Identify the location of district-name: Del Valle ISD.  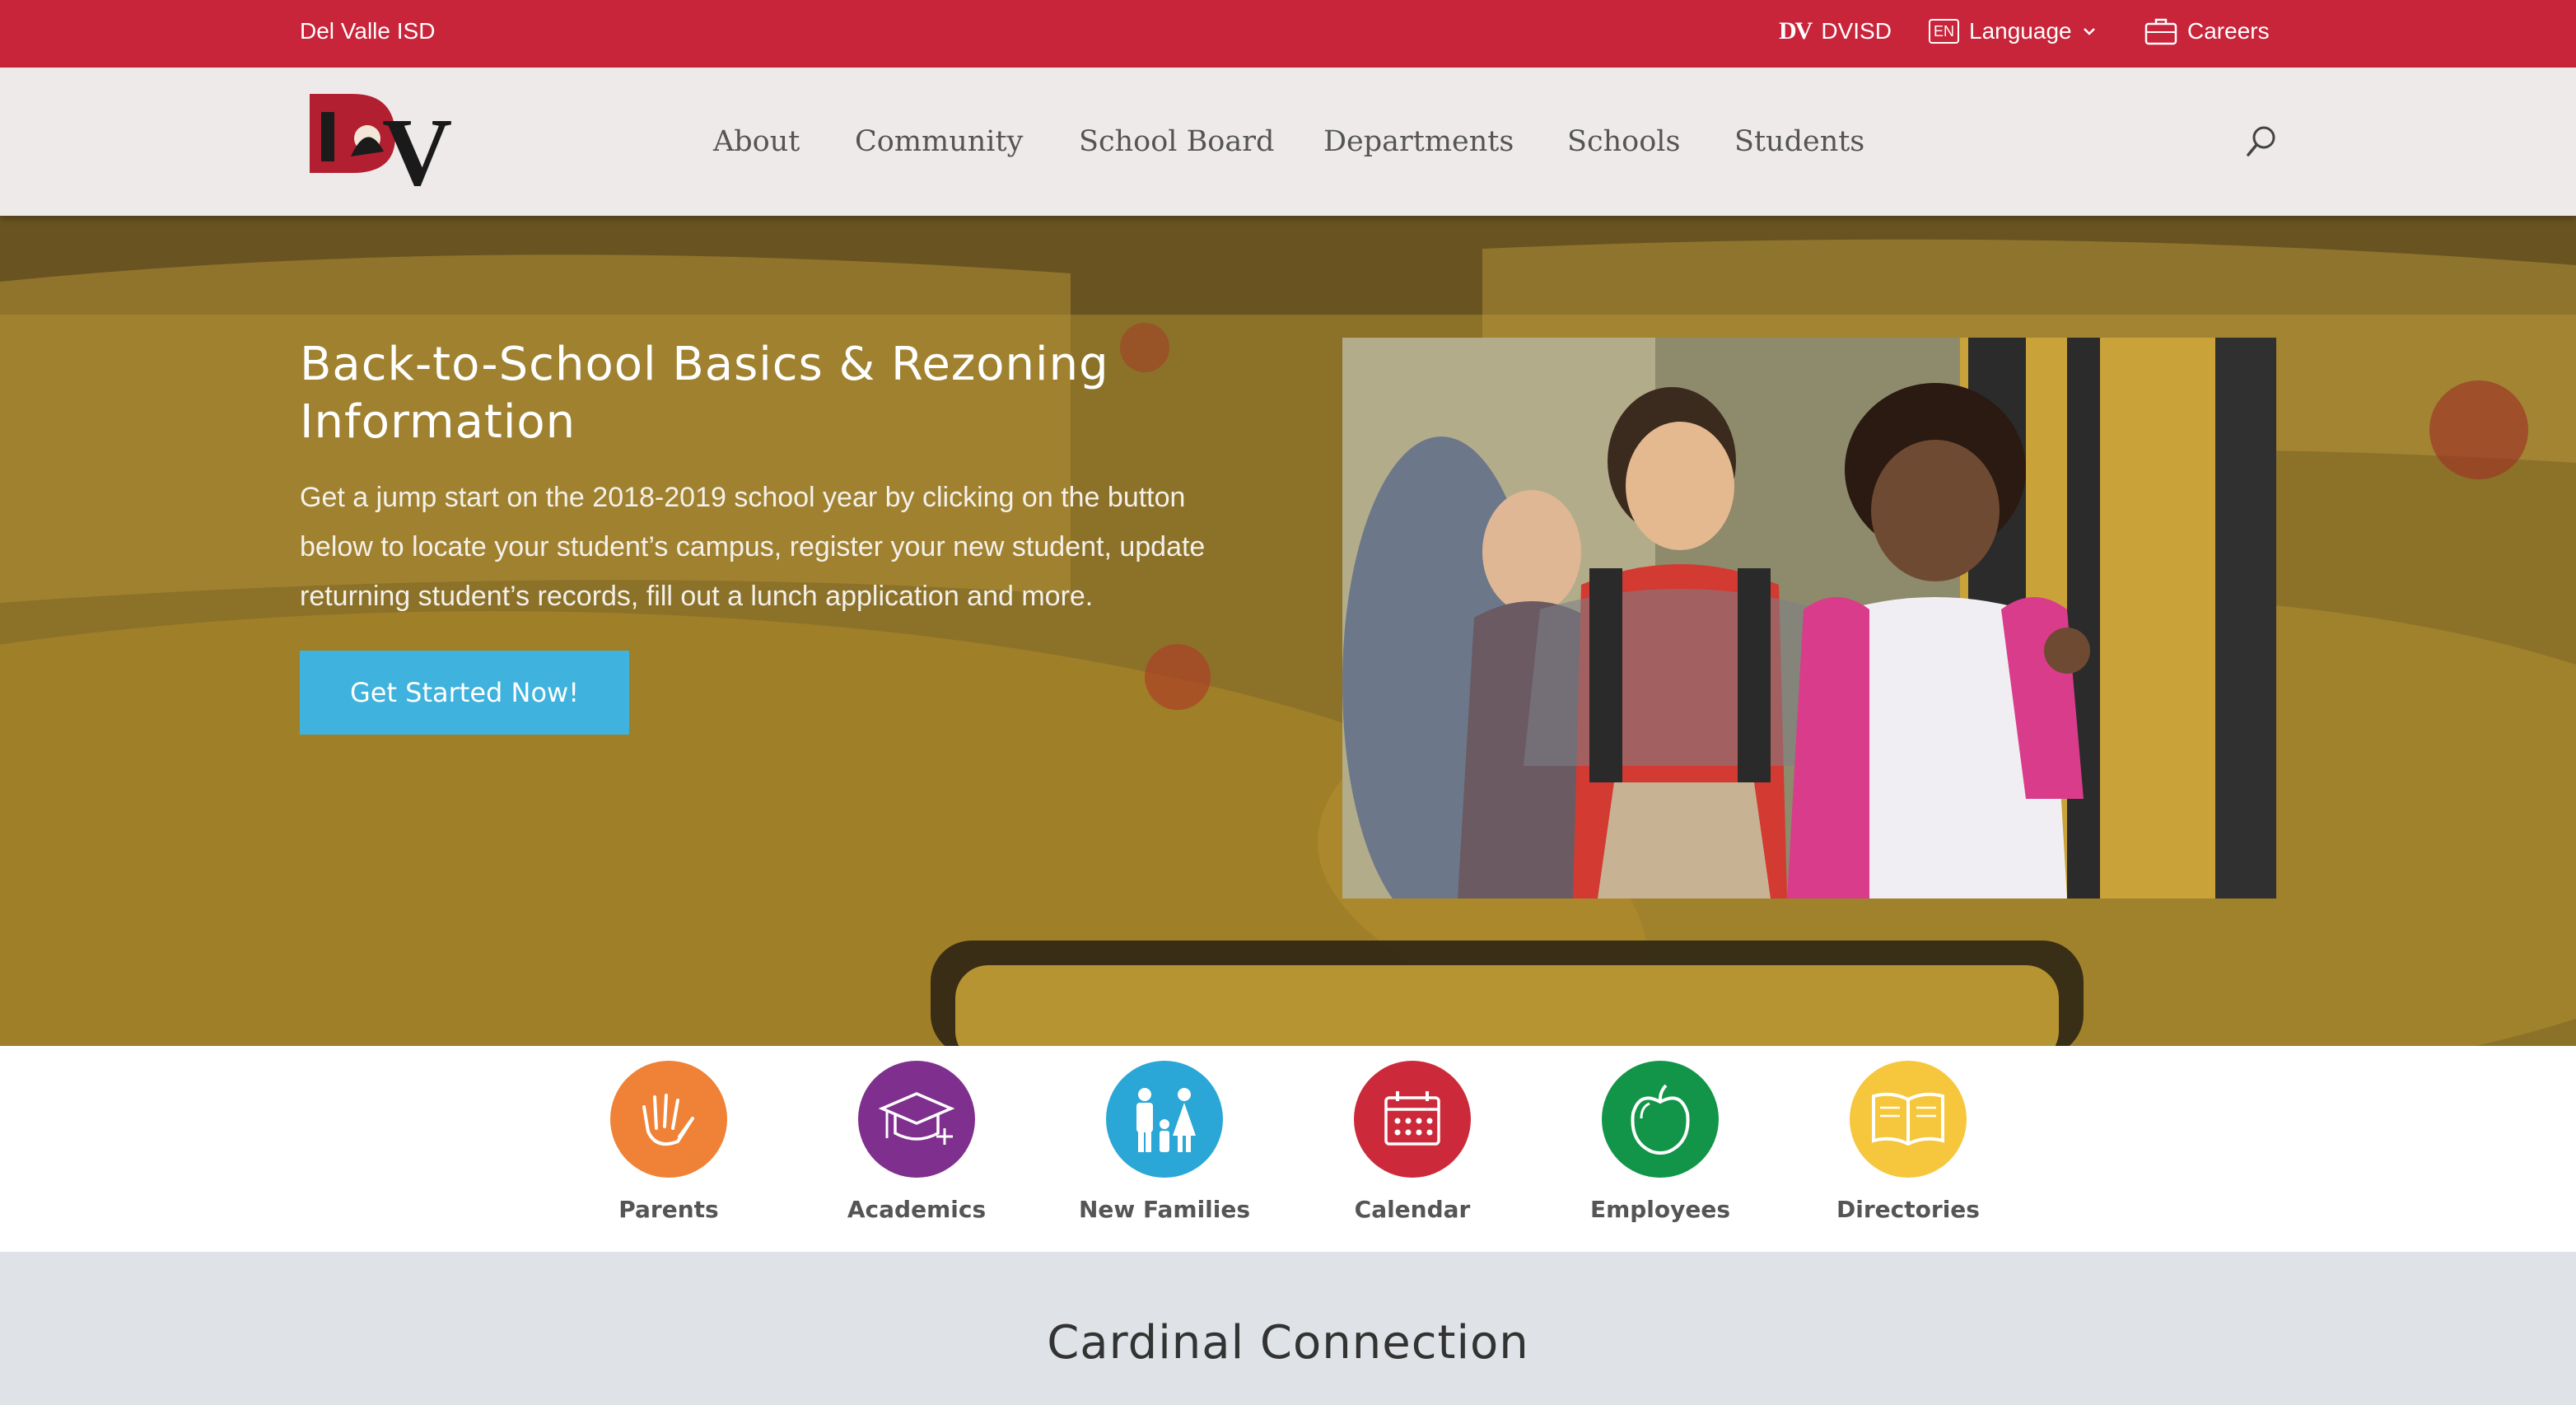
(368, 31).